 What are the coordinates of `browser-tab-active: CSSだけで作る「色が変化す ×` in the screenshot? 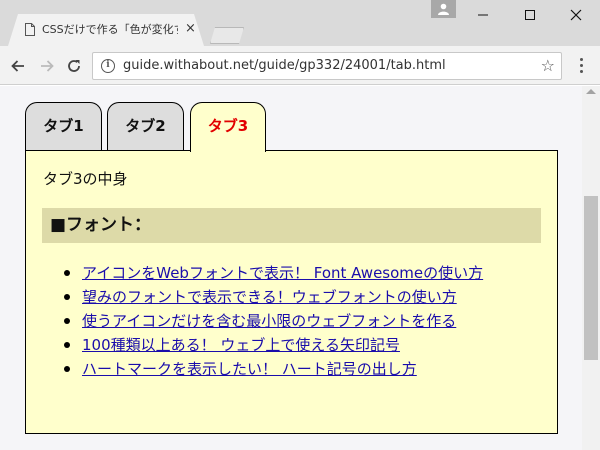 It's located at (106, 30).